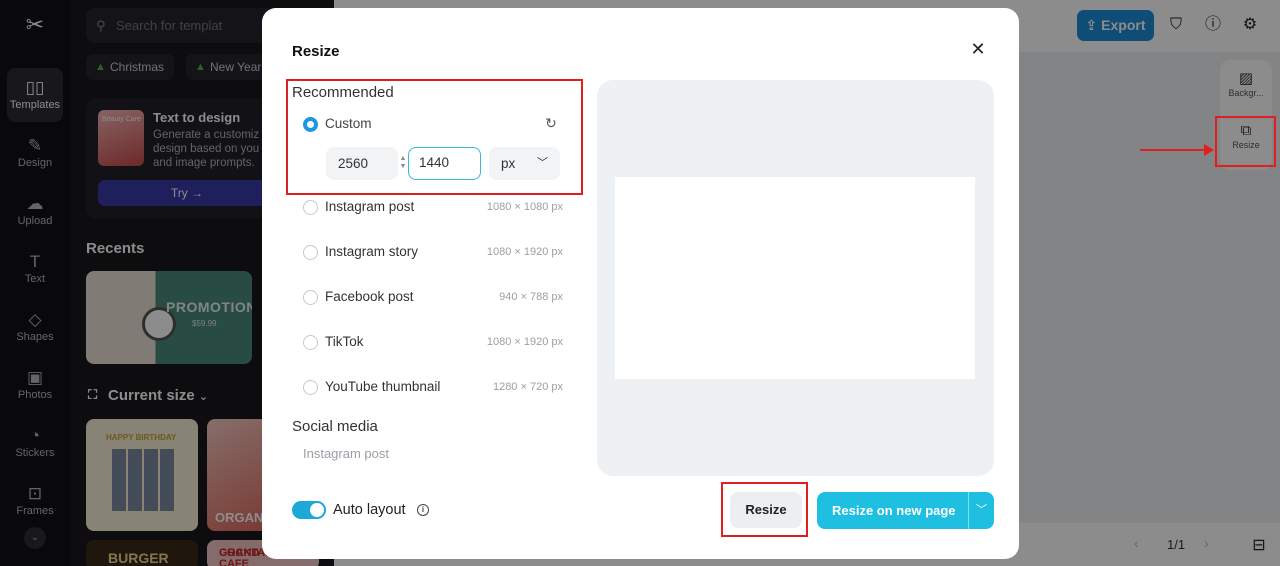  Describe the element at coordinates (369, 206) in the screenshot. I see `option-label: Instagram post` at that location.